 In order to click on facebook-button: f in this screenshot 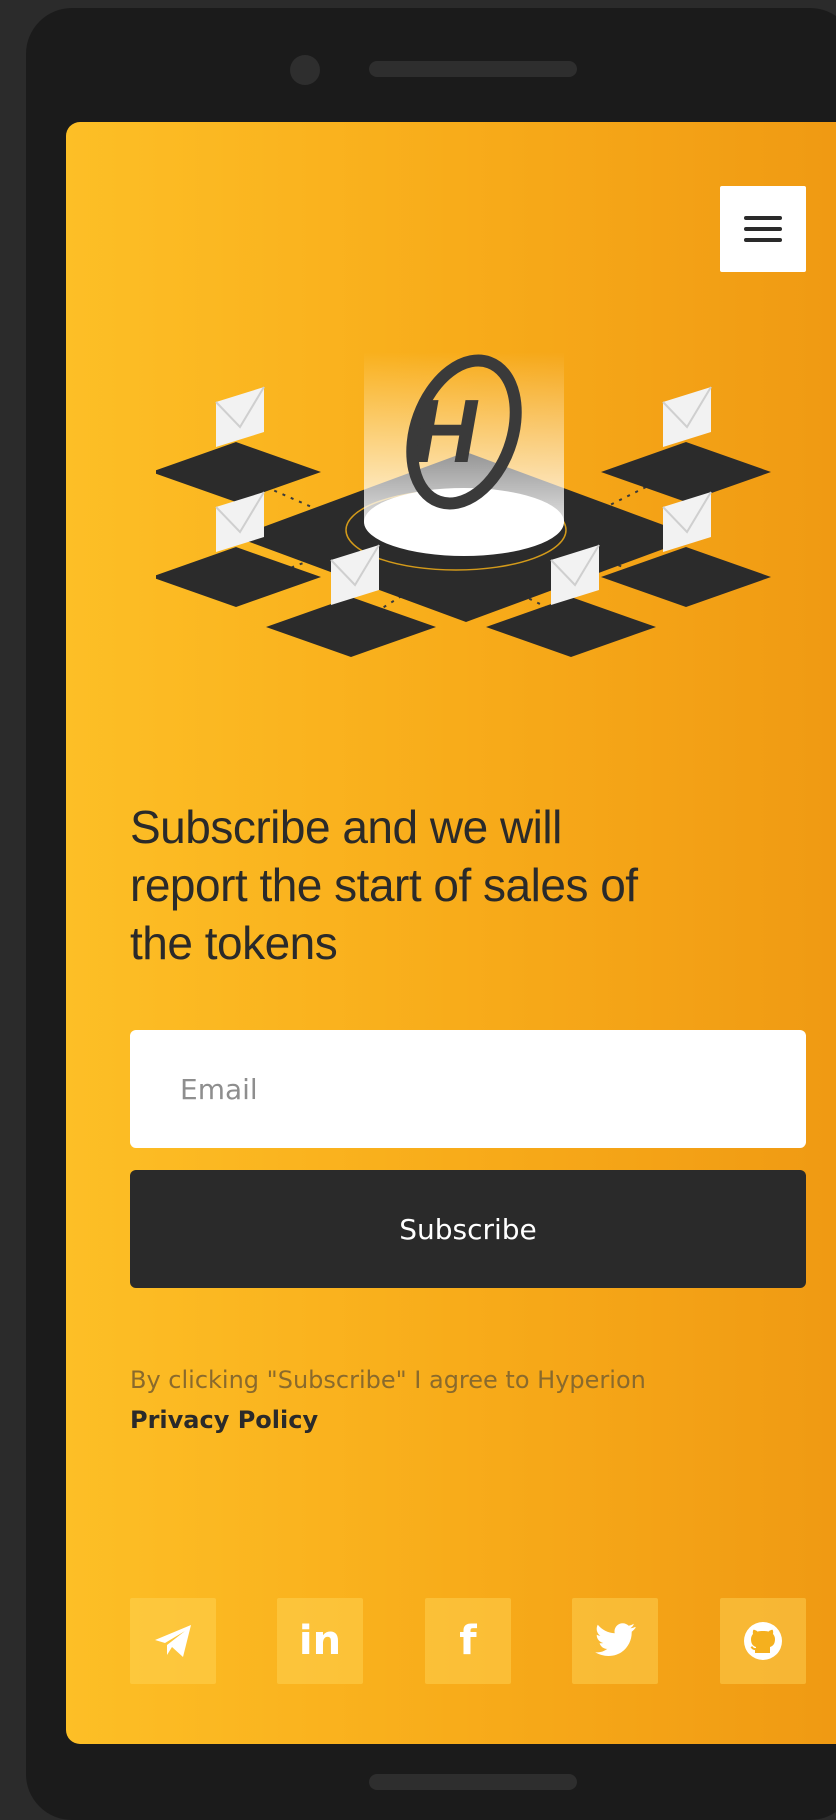, I will do `click(468, 1641)`.